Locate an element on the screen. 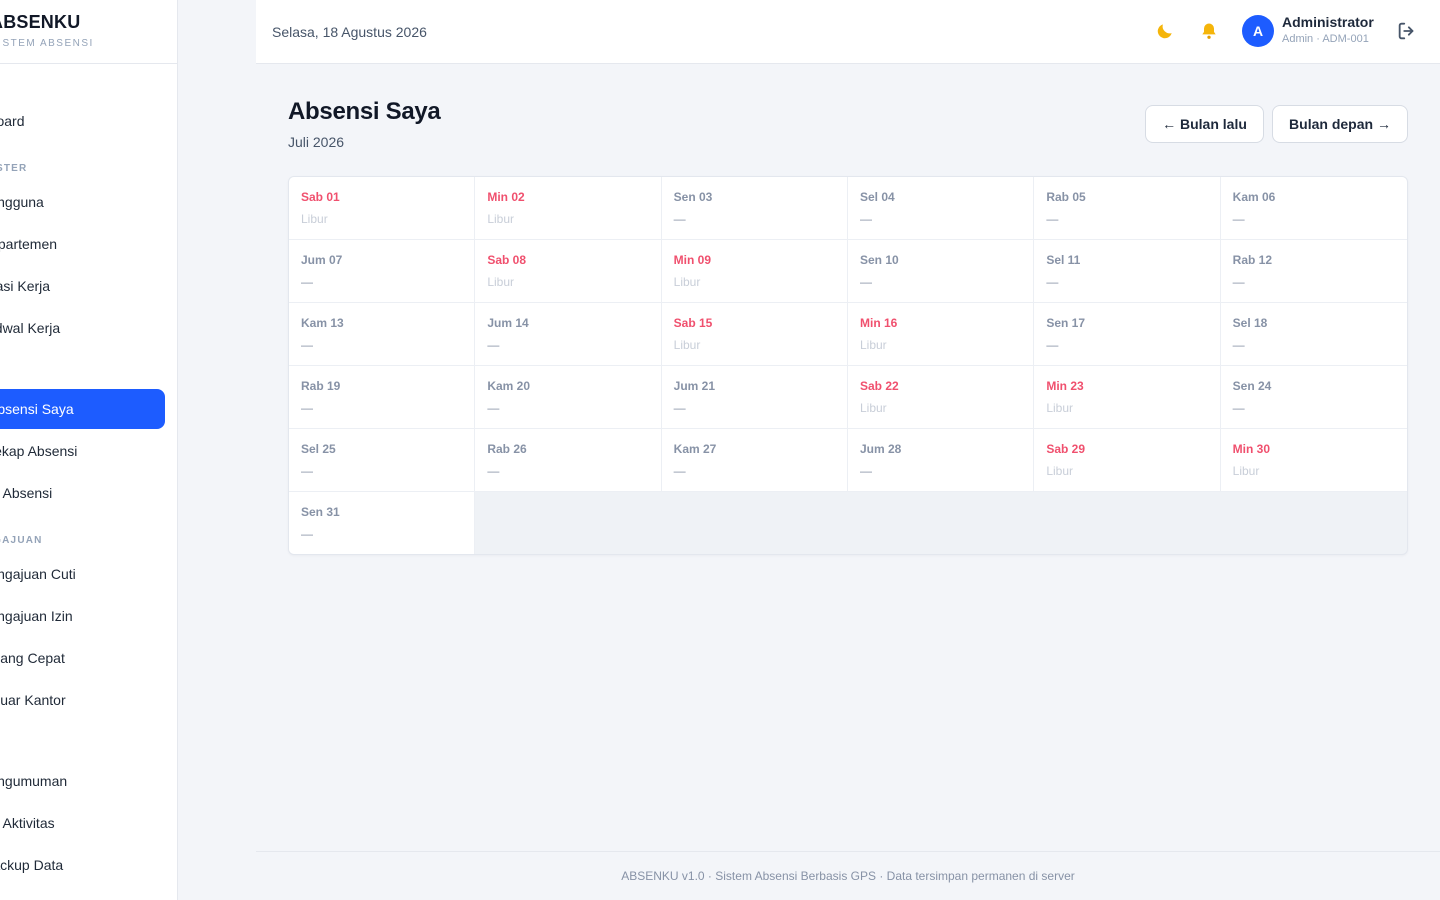 The width and height of the screenshot is (1440, 900). calendar-day-cell: Sel 04 — is located at coordinates (941, 208).